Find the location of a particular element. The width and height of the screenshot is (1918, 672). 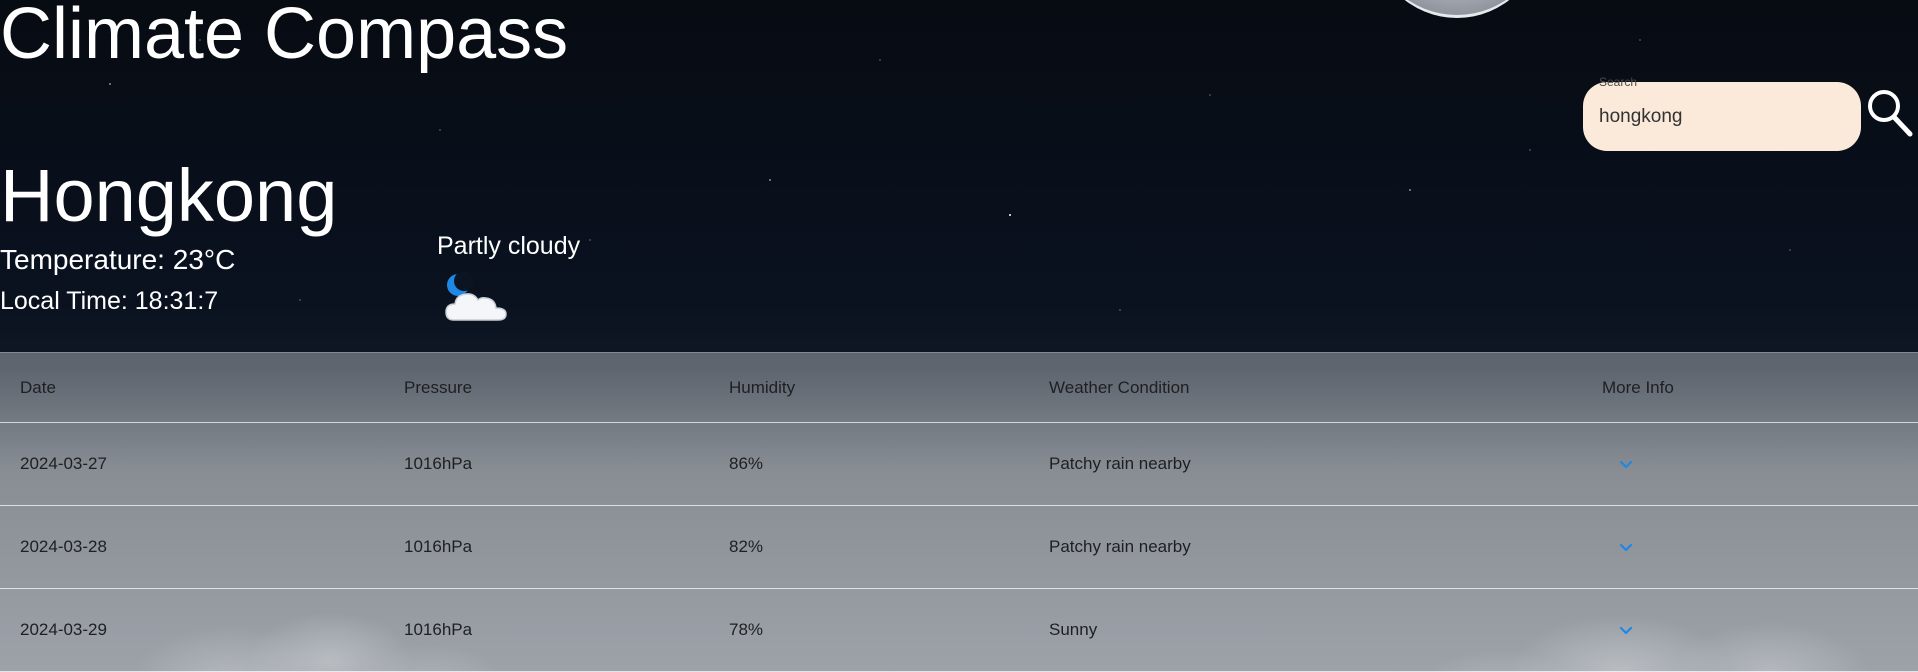

search-field: Search is located at coordinates (1722, 113).